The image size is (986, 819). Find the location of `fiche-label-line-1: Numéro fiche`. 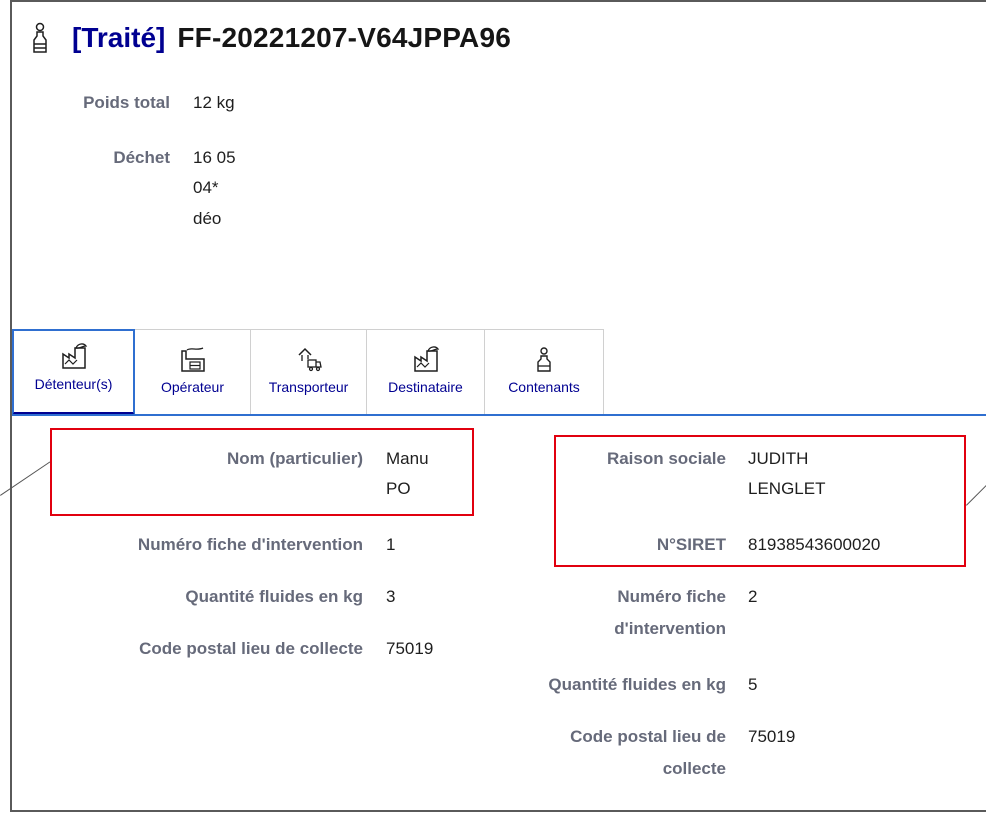

fiche-label-line-1: Numéro fiche is located at coordinates (671, 596).